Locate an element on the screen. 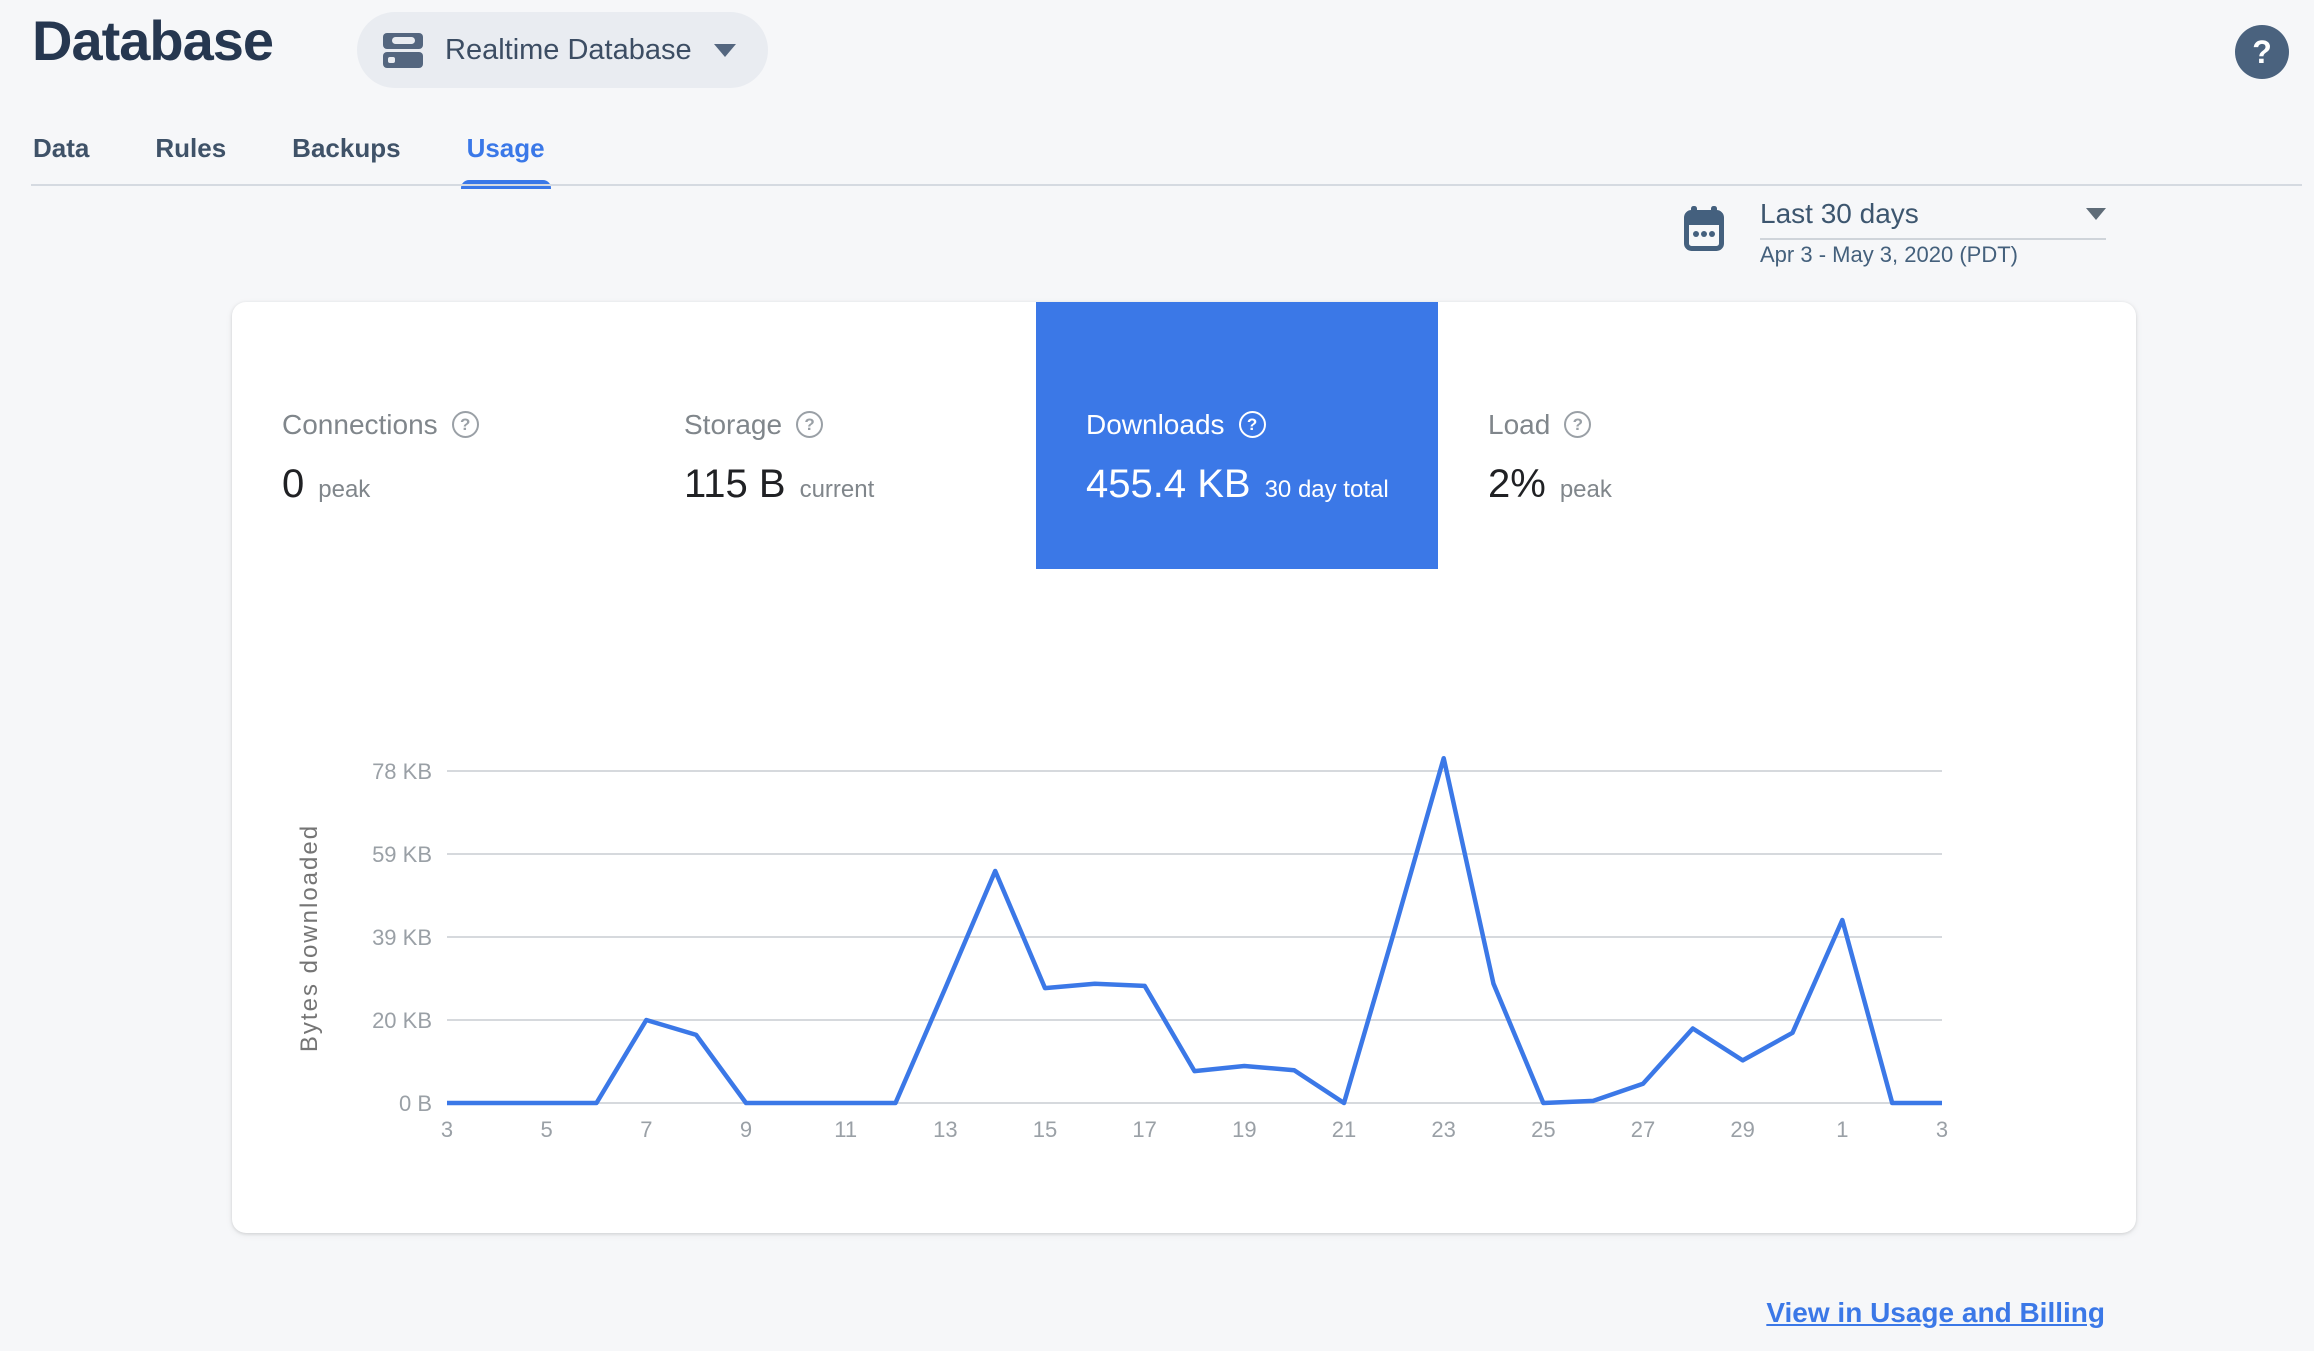 The width and height of the screenshot is (2314, 1366). calendar-icon is located at coordinates (1704, 231).